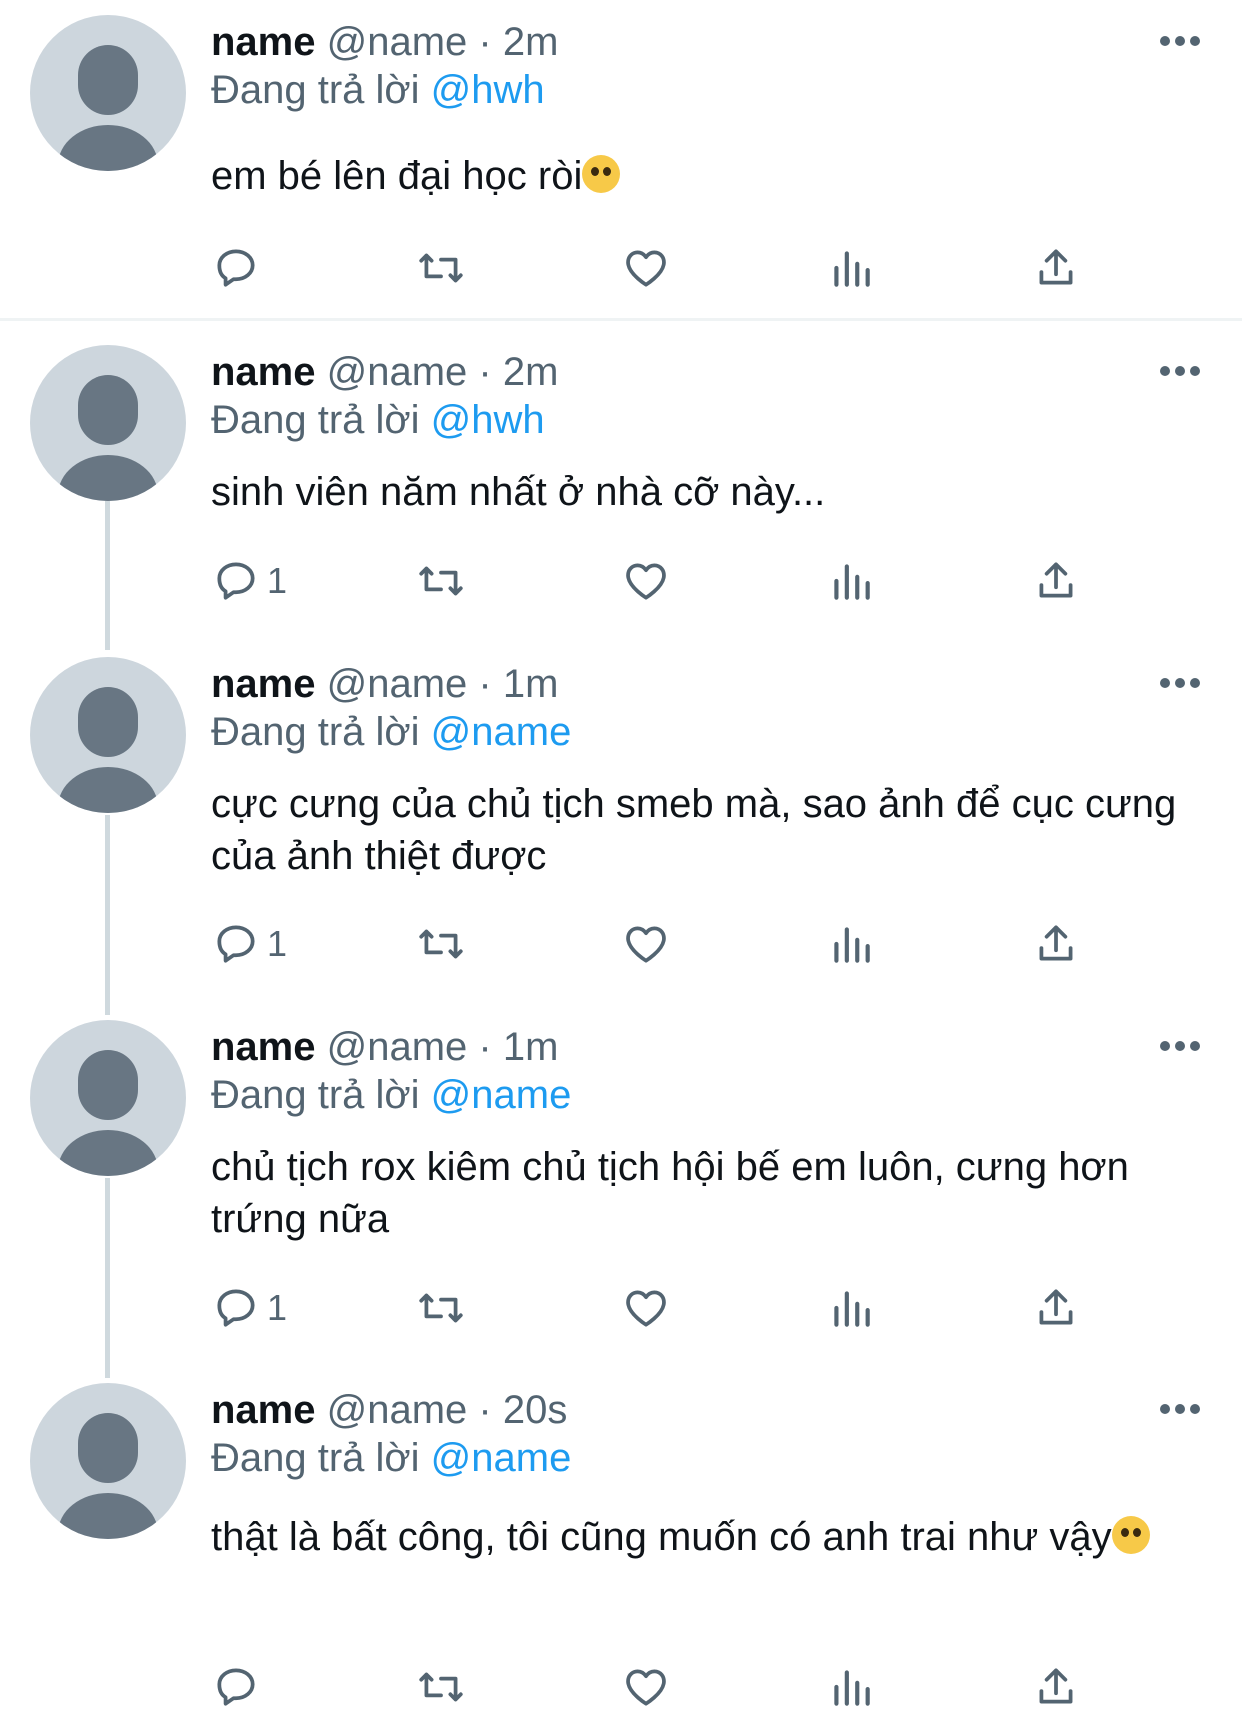 This screenshot has width=1242, height=1731. I want to click on loudly-crying-face-emoji, so click(1130, 1535).